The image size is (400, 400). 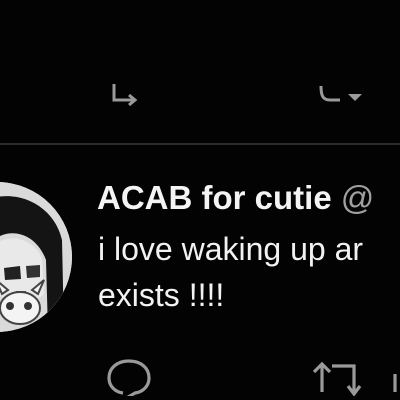 I want to click on display-name: ACAB for cutie, so click(x=214, y=197).